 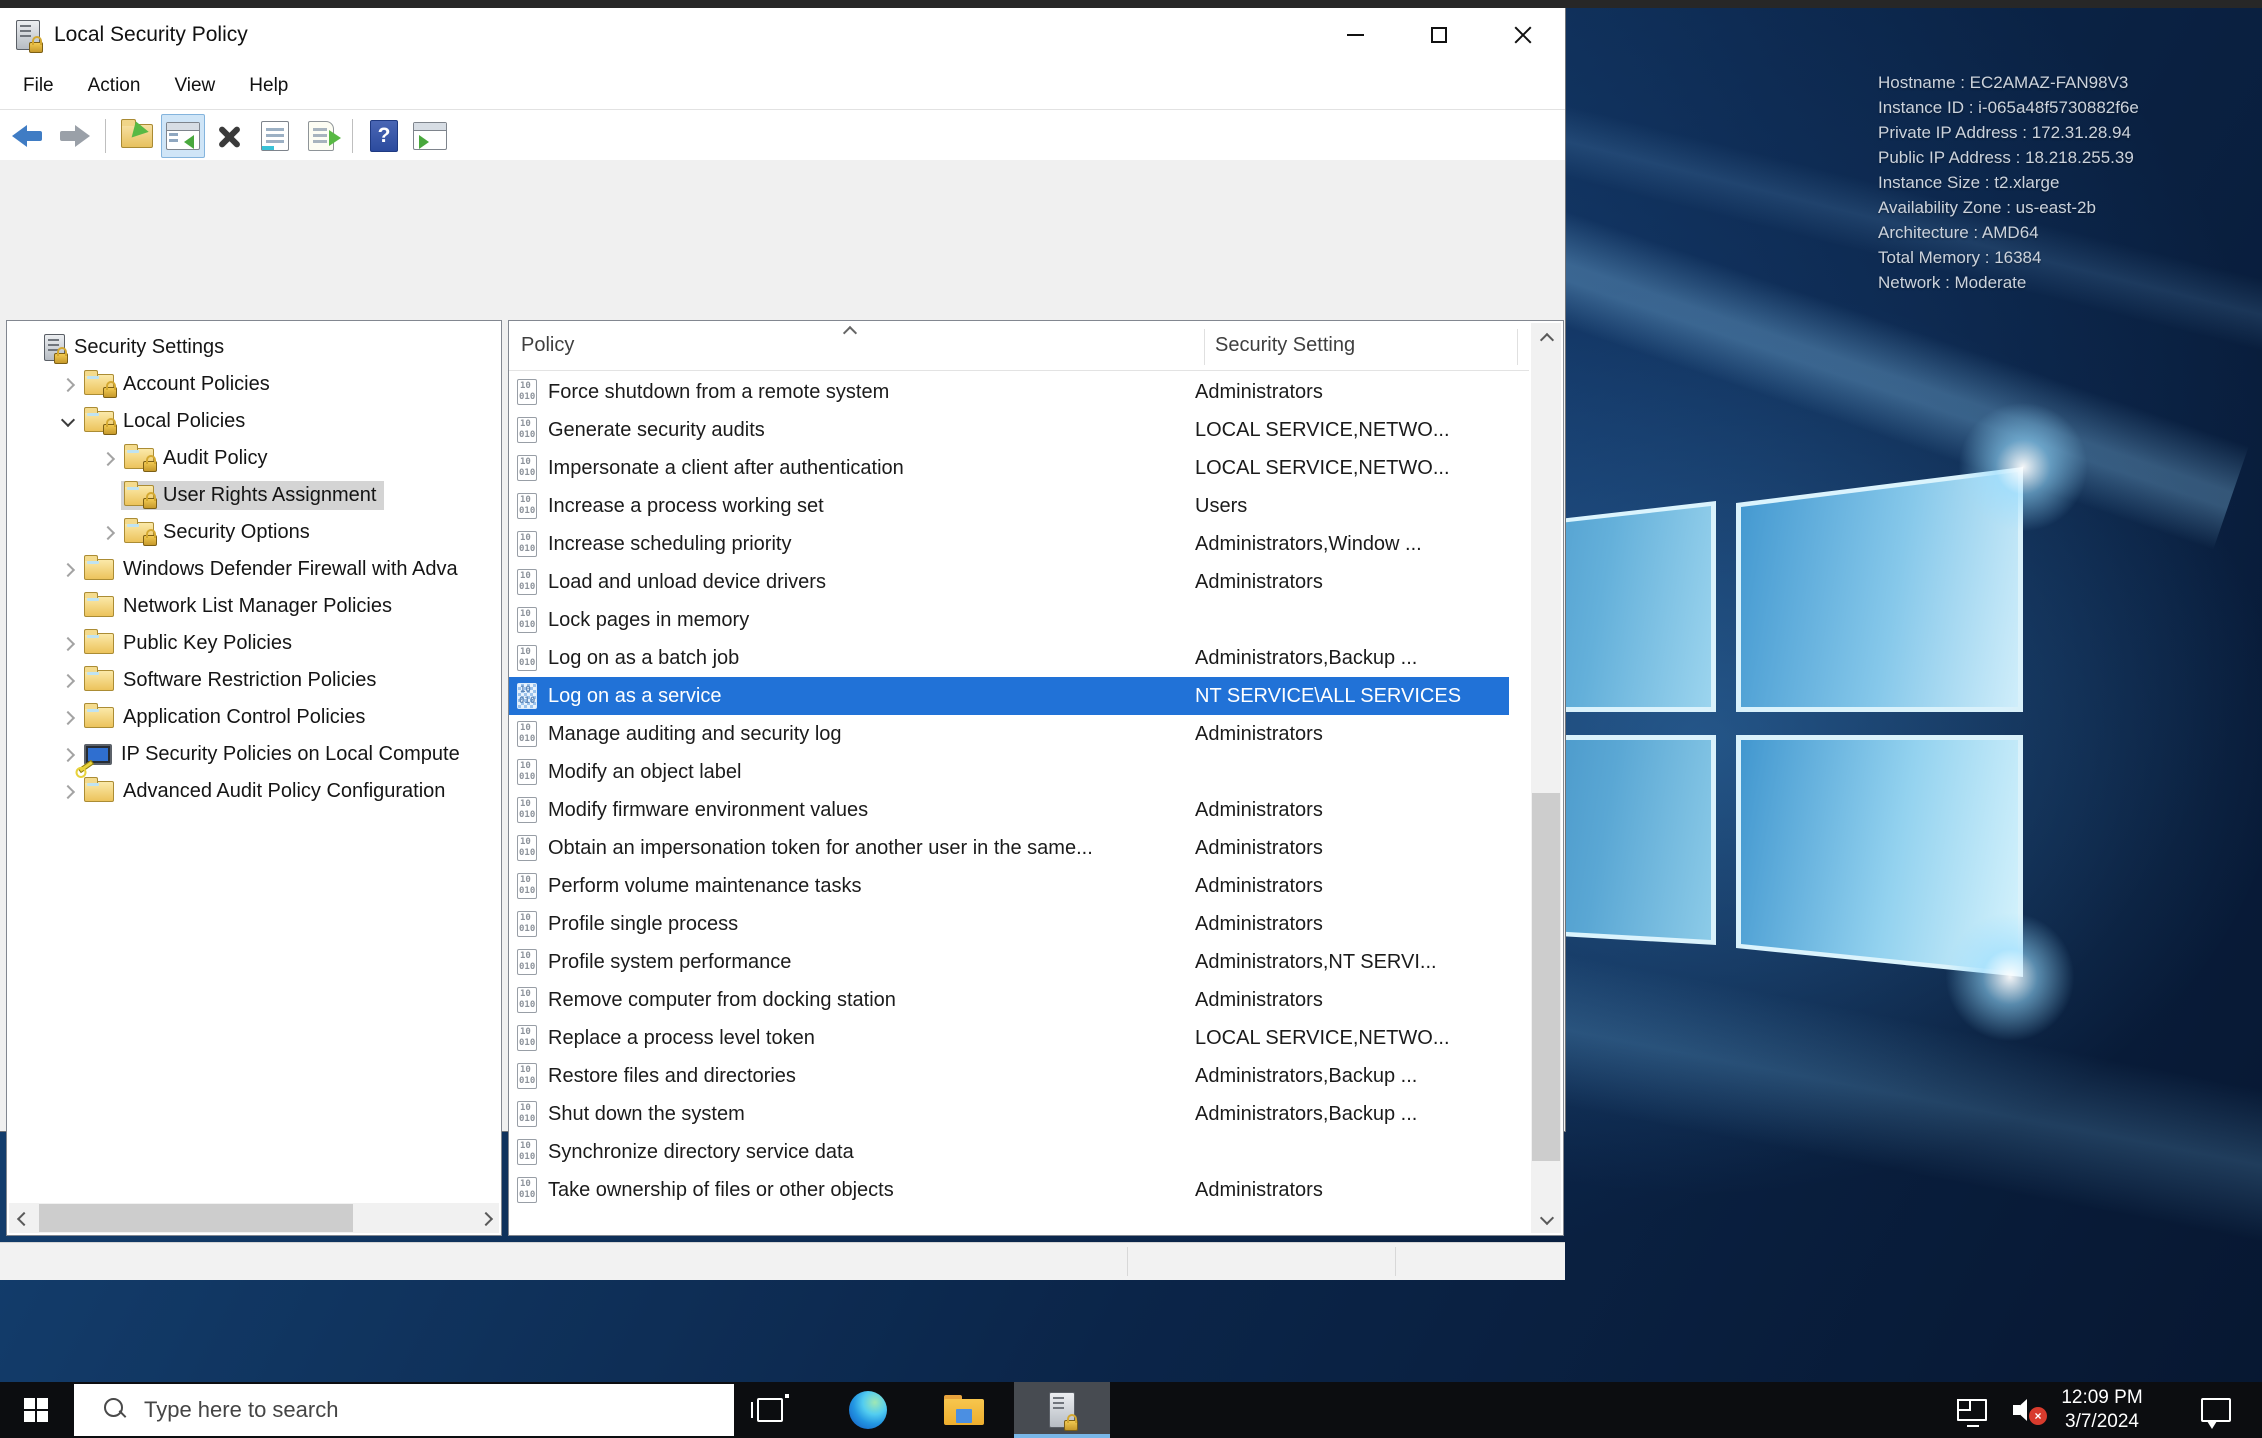 I want to click on tree-item-audit-policy: Audit Policy, so click(x=254, y=458).